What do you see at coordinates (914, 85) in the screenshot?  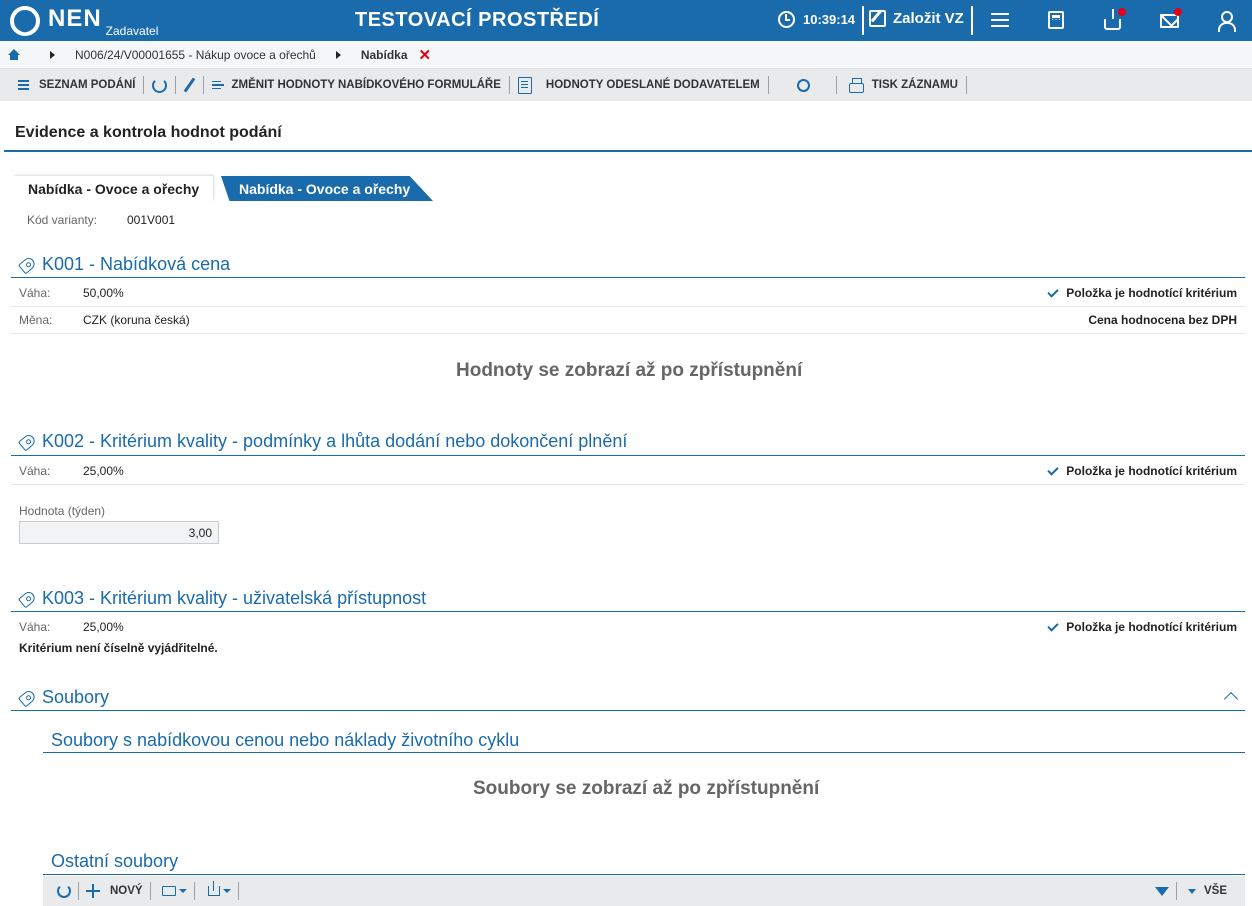 I see `print-record-label: TISK ZÁZNAMU` at bounding box center [914, 85].